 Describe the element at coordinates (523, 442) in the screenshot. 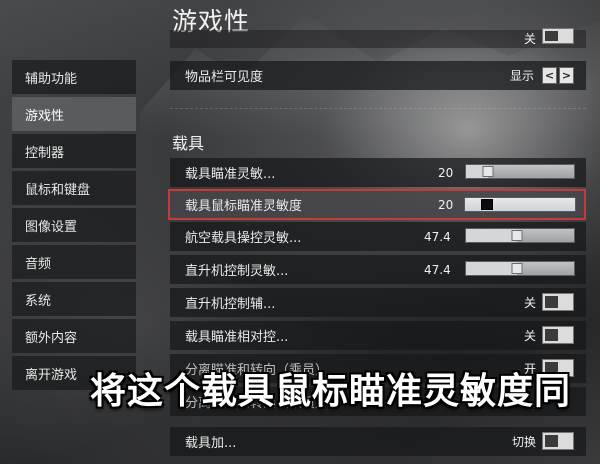

I see `setting-value: 切换` at that location.